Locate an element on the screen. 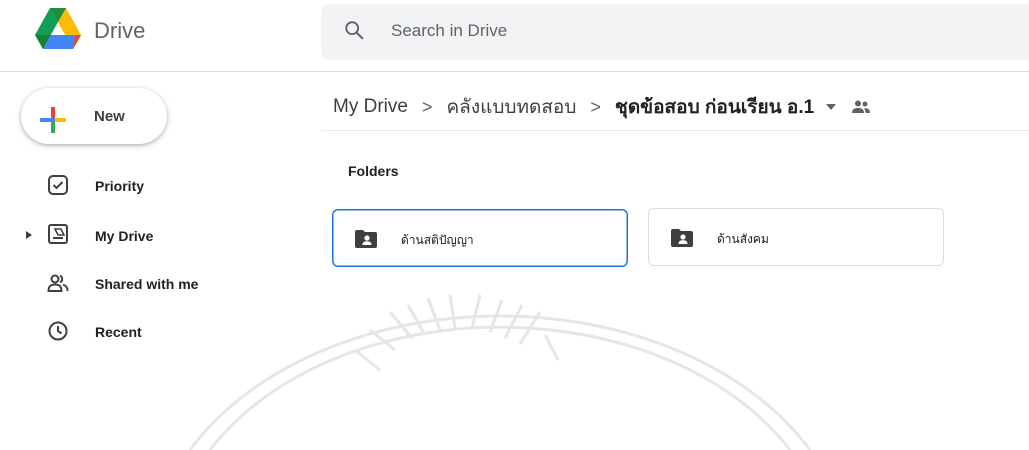  plus-icon is located at coordinates (53, 120).